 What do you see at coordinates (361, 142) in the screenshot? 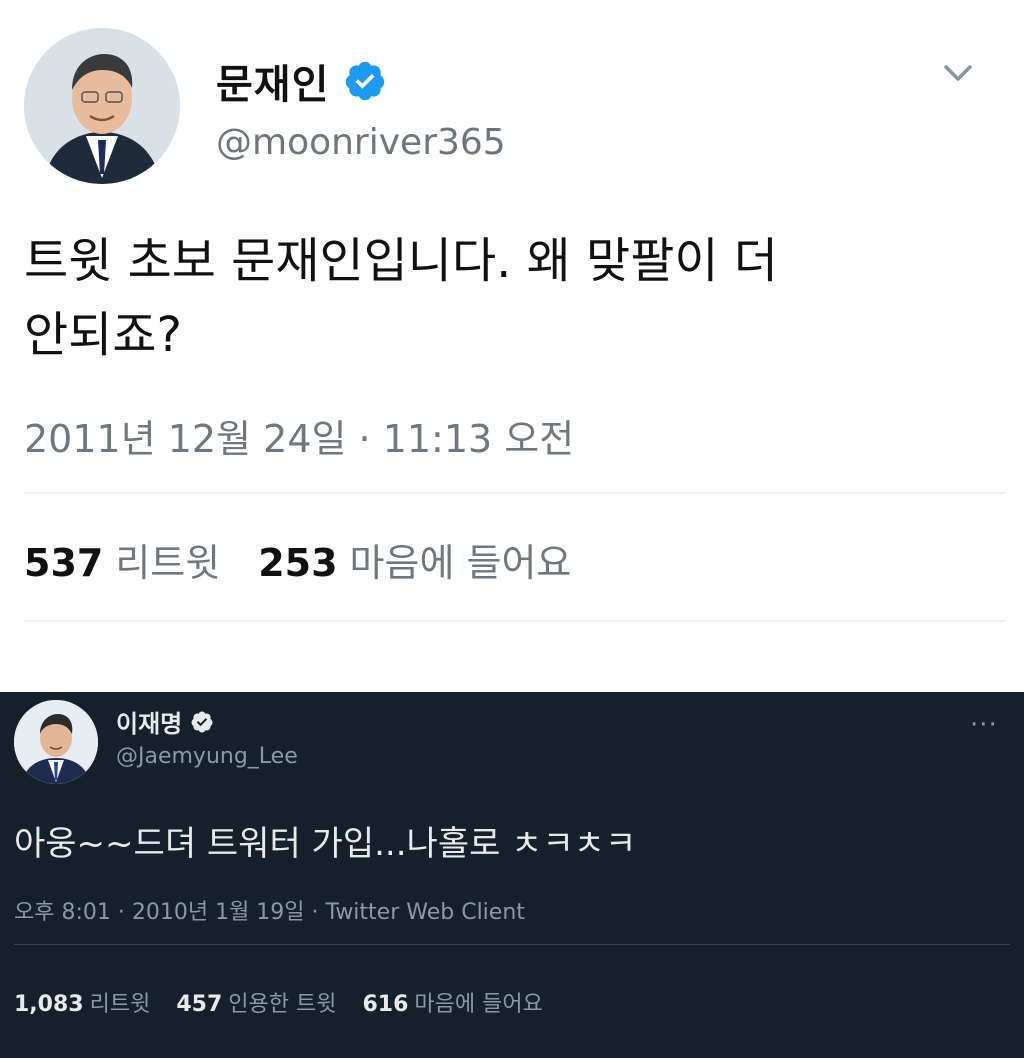
I see `author-handle: @moonriver365` at bounding box center [361, 142].